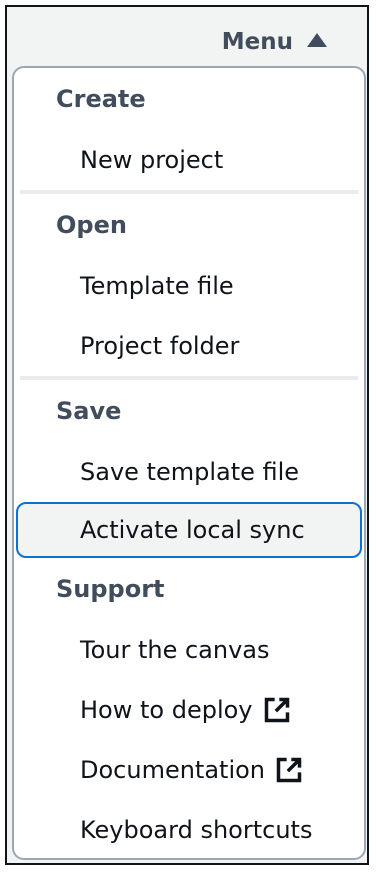  I want to click on group-header-create: Create, so click(101, 99).